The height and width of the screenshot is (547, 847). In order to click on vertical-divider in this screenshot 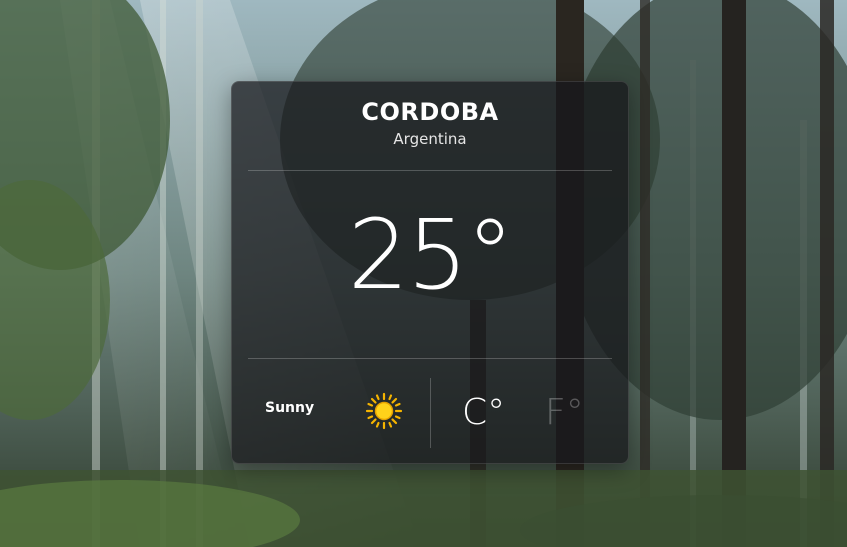, I will do `click(430, 413)`.